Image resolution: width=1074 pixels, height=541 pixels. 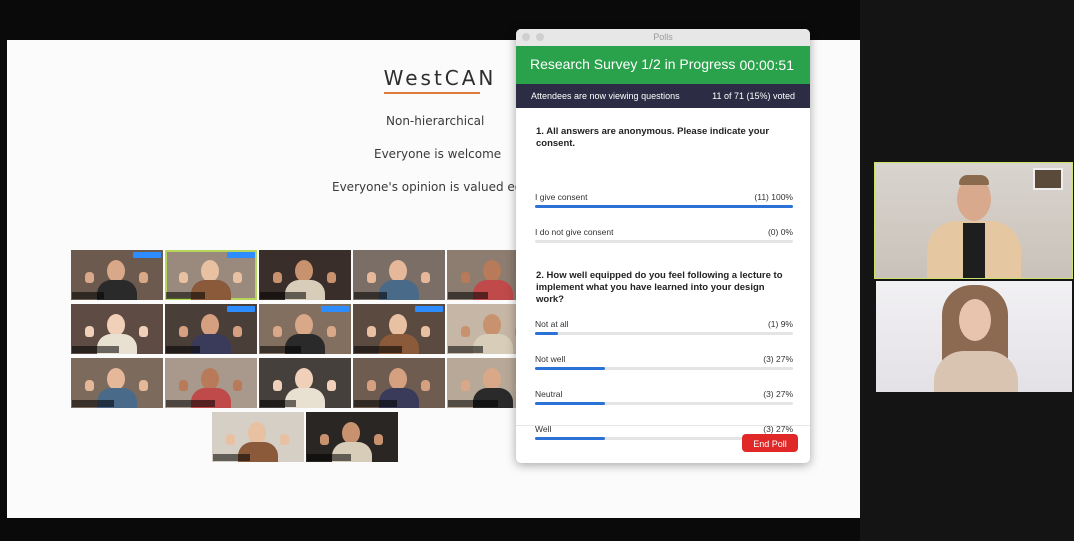 What do you see at coordinates (663, 444) in the screenshot?
I see `poll-footer: End Poll` at bounding box center [663, 444].